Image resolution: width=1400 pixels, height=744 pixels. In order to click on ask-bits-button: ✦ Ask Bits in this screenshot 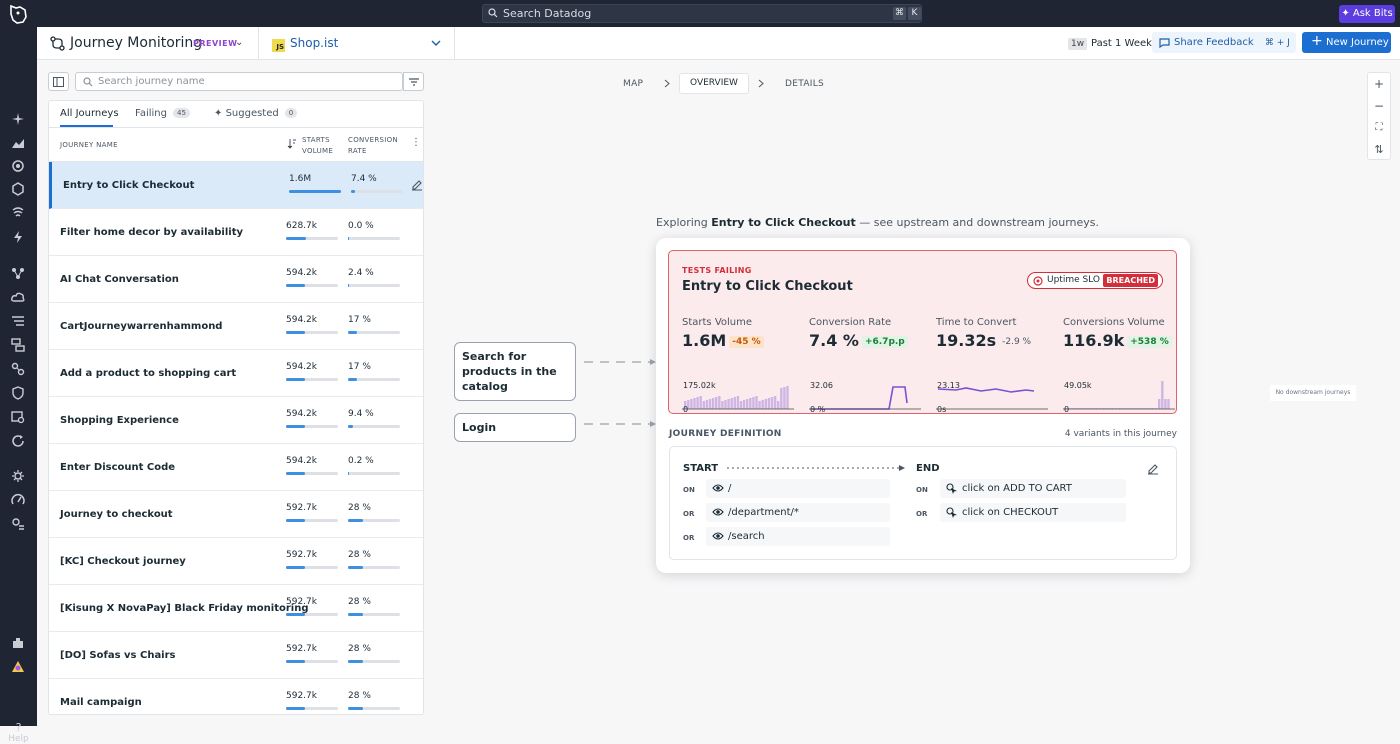, I will do `click(1367, 14)`.